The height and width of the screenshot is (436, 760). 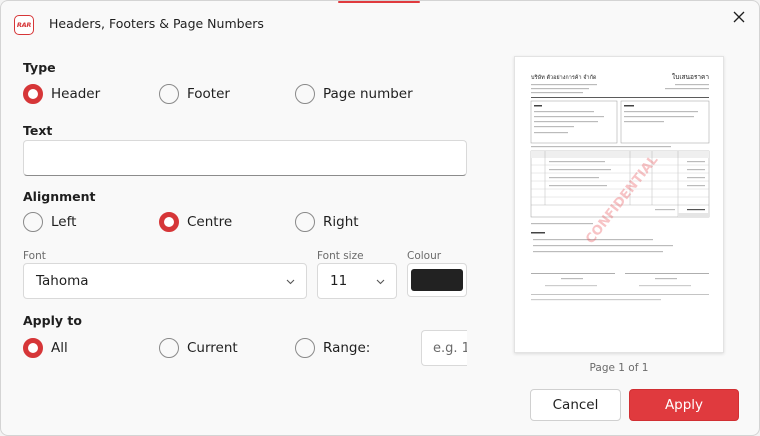 I want to click on align-left-label: Left, so click(x=64, y=222).